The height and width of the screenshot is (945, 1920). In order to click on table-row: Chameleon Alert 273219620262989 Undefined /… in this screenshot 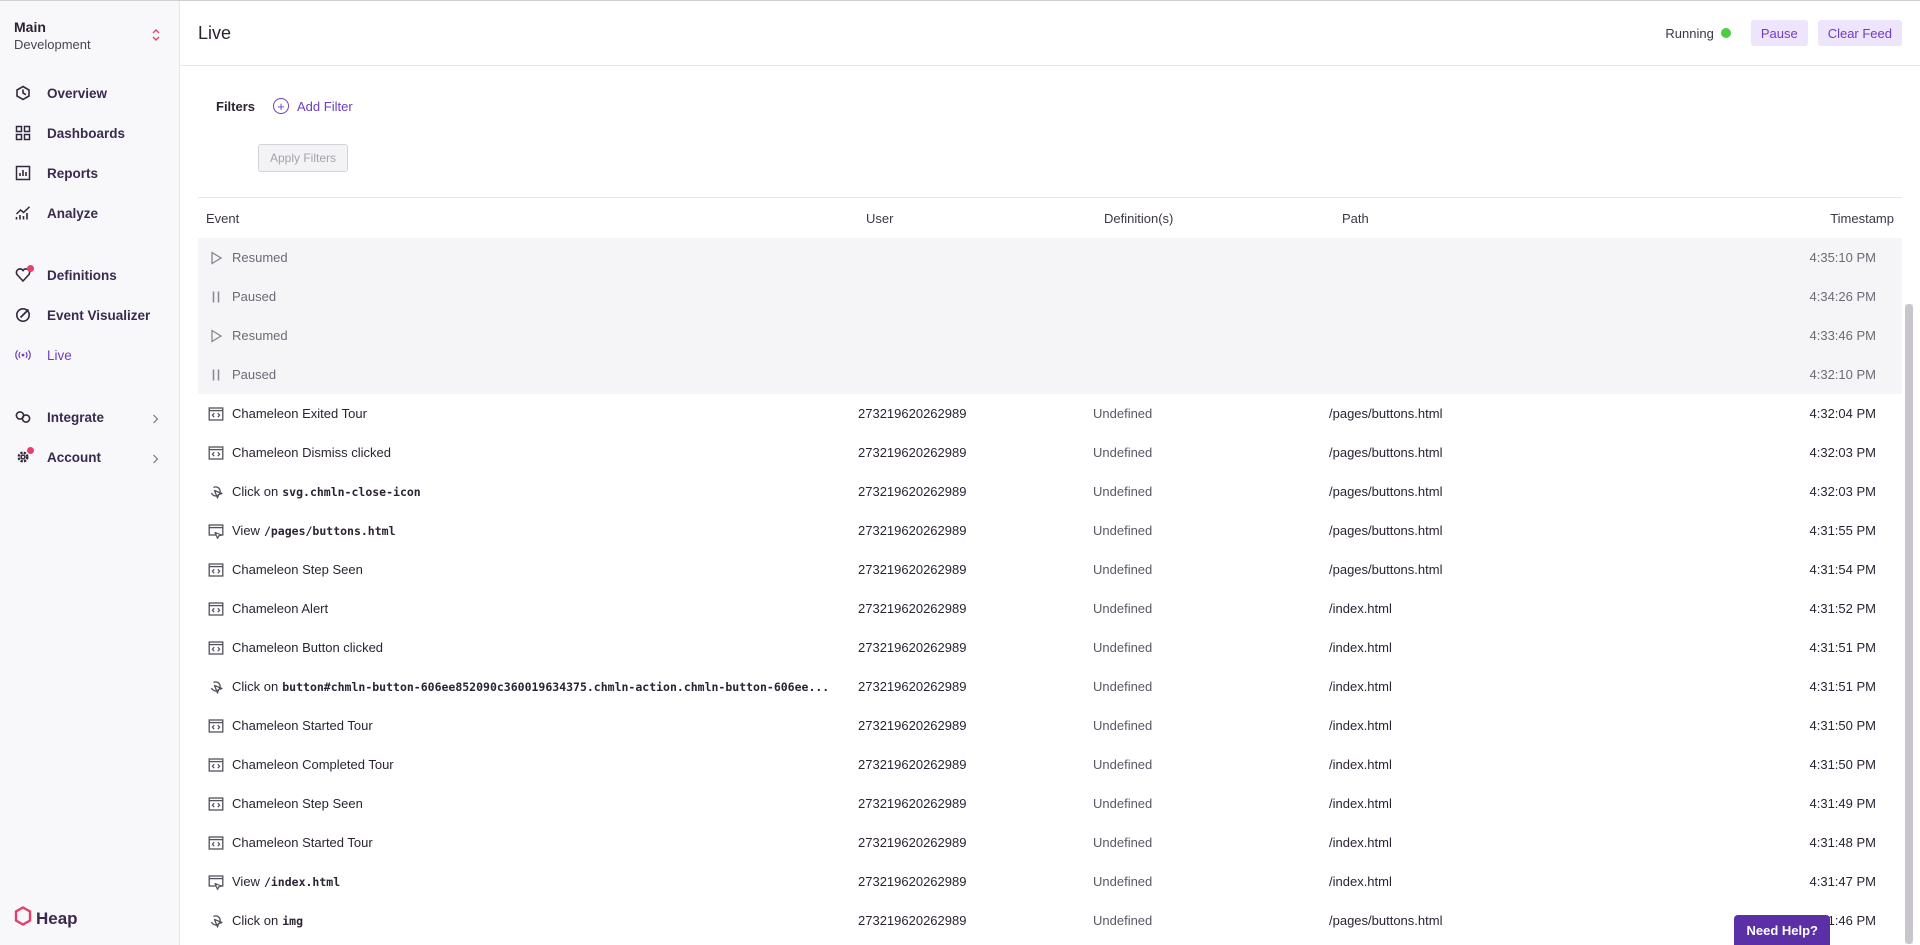, I will do `click(1050, 608)`.